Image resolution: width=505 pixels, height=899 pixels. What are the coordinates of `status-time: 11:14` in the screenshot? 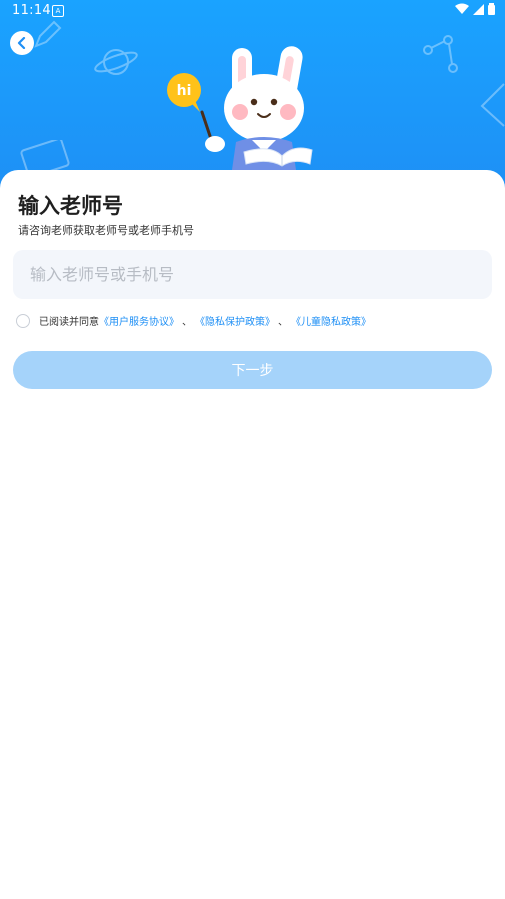 It's located at (31, 10).